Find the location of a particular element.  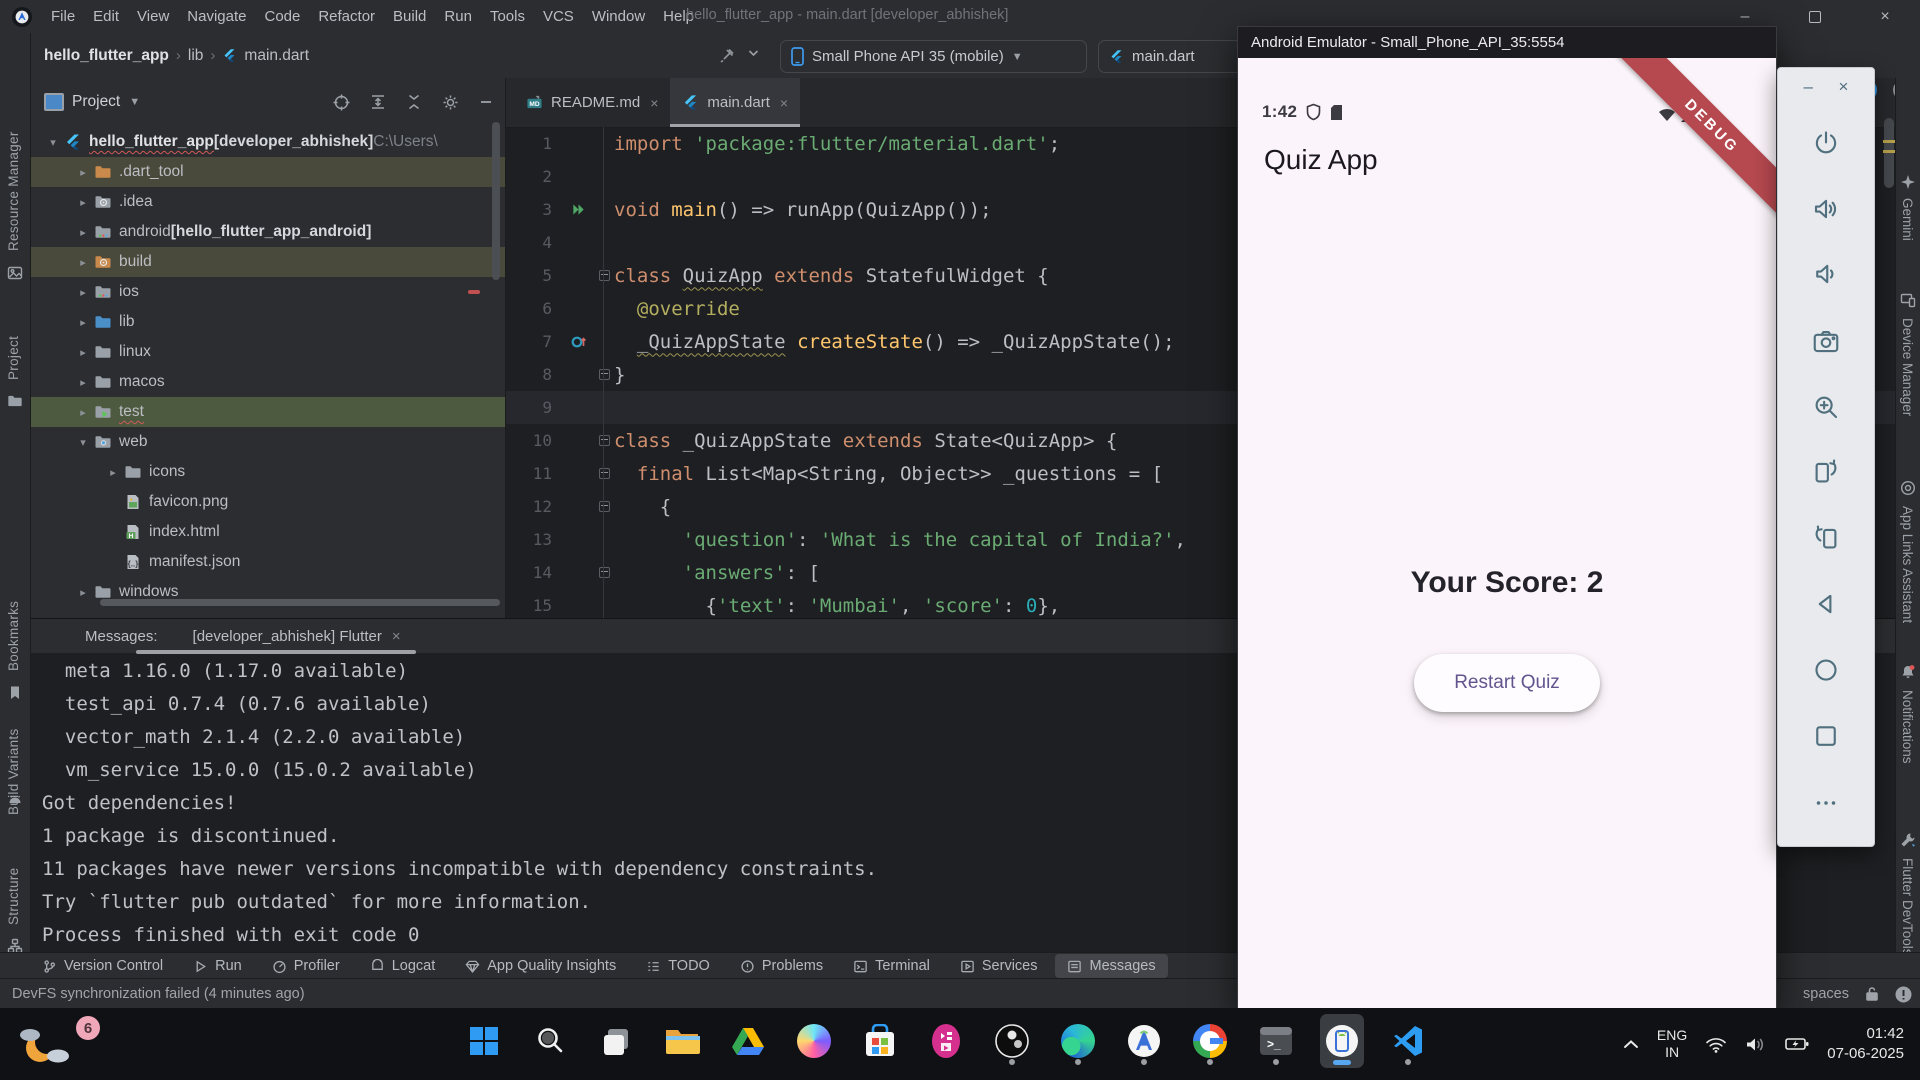

taskbar-android-studio-icon is located at coordinates (1144, 1041).